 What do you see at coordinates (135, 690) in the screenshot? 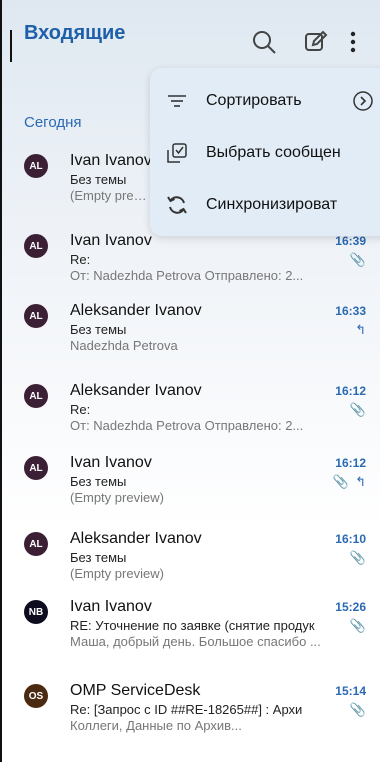
I see `sender: OMP ServiceDesk` at bounding box center [135, 690].